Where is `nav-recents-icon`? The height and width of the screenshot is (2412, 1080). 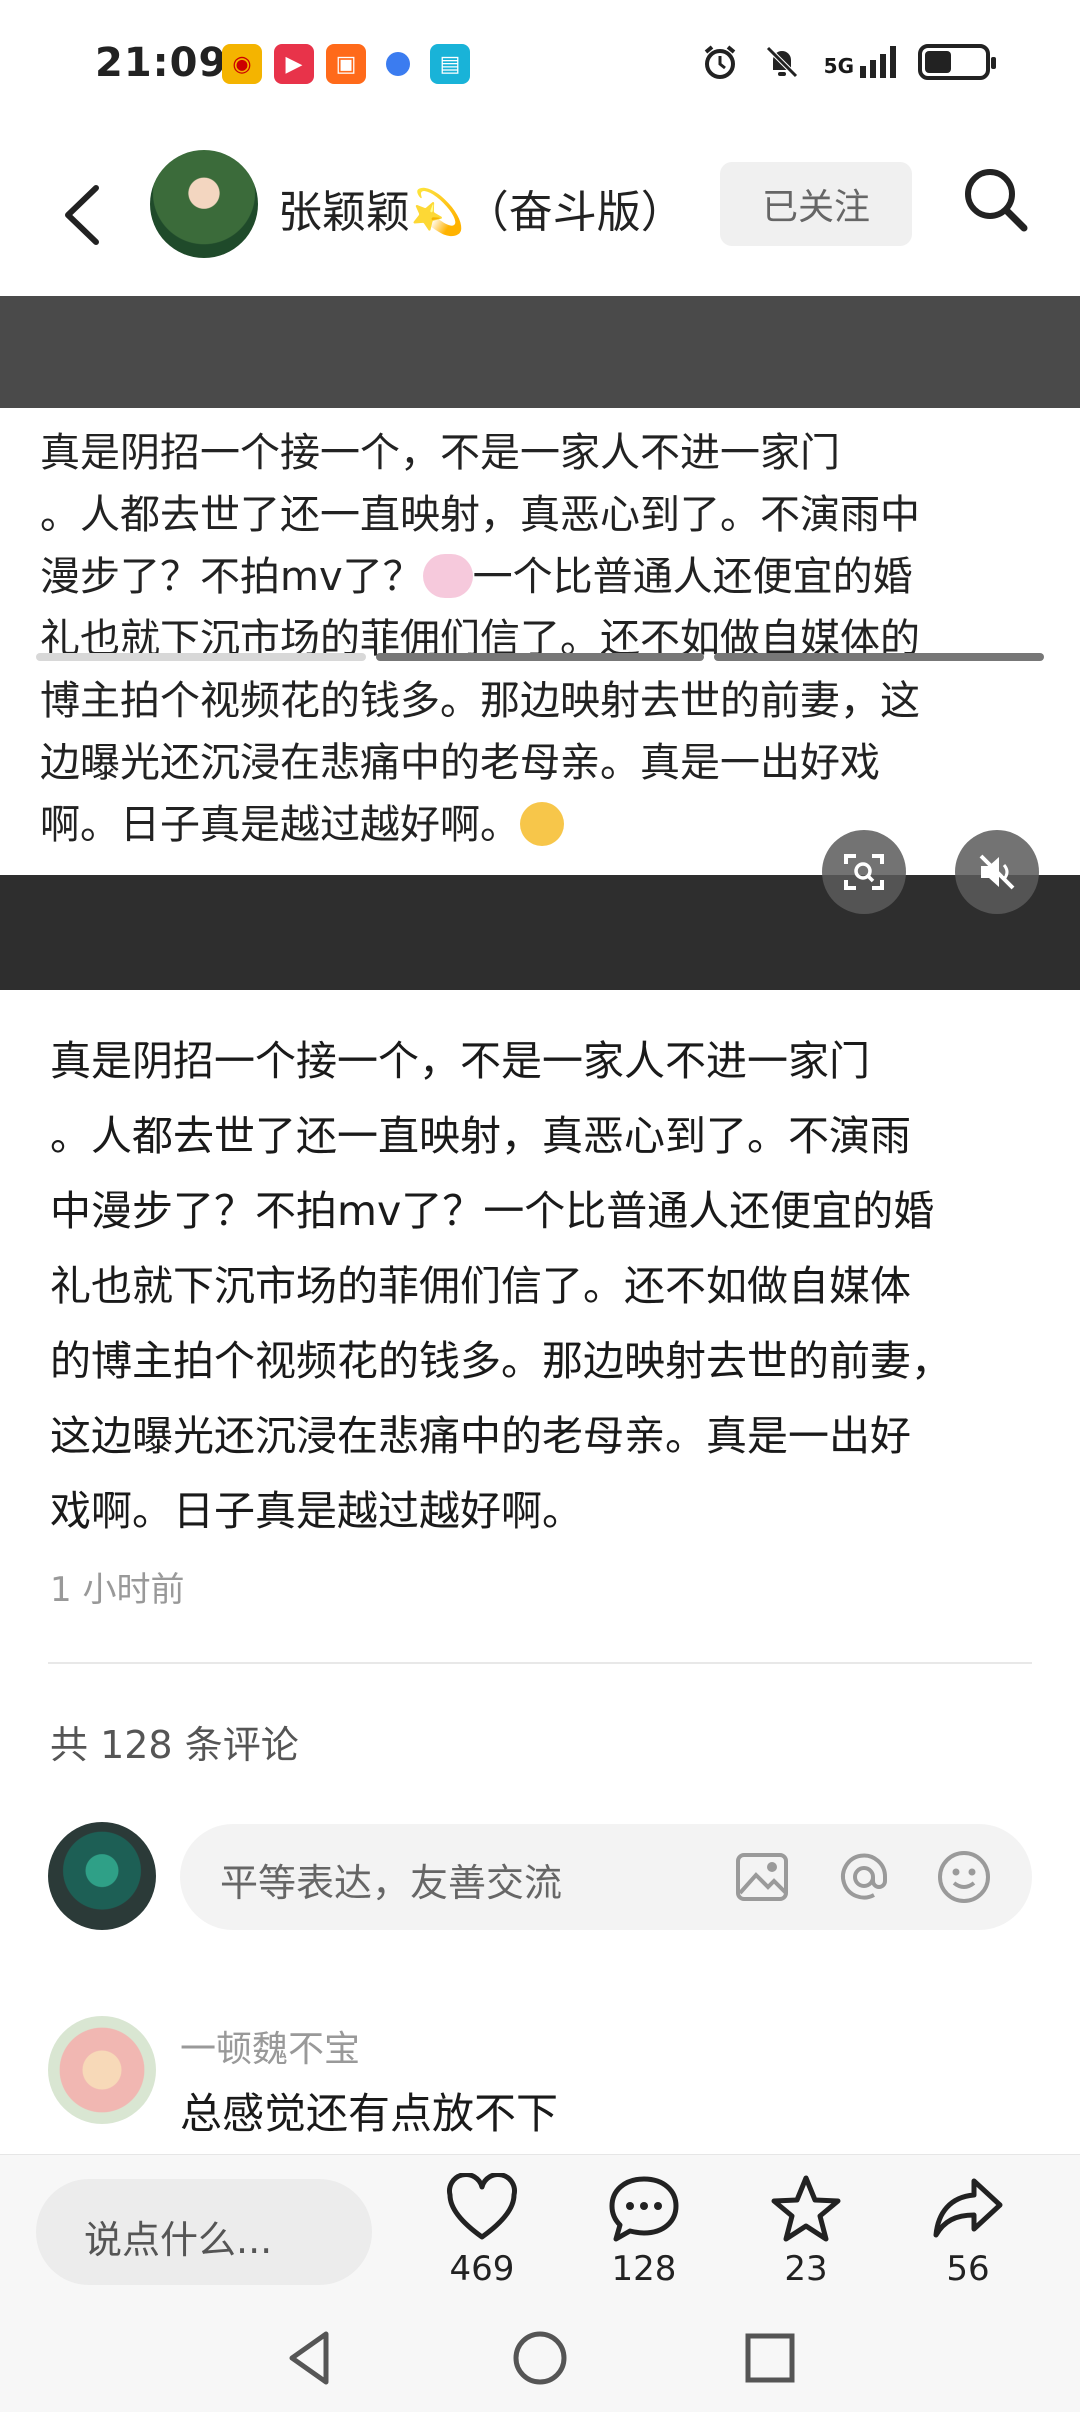 nav-recents-icon is located at coordinates (770, 2358).